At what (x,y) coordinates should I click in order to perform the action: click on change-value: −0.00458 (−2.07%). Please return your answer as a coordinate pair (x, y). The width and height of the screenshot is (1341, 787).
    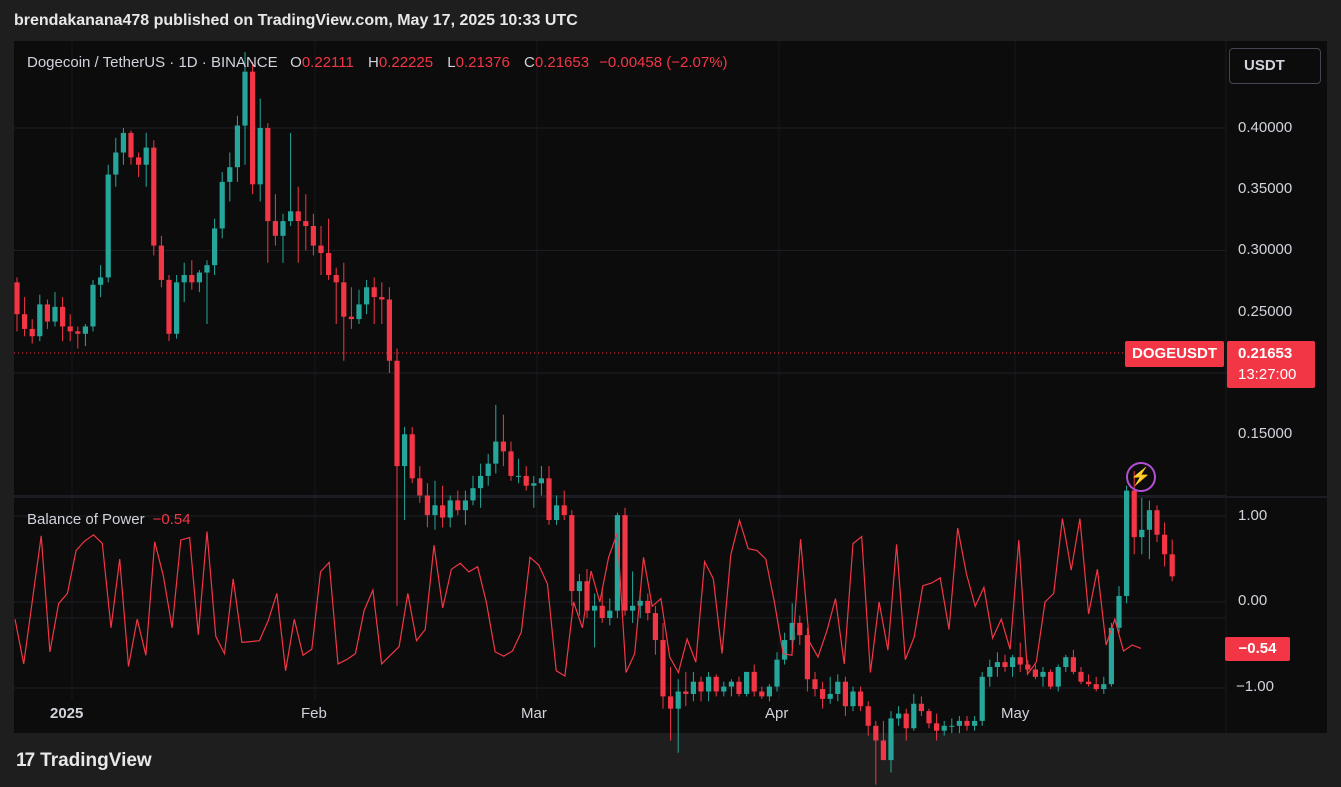
    Looking at the image, I should click on (663, 62).